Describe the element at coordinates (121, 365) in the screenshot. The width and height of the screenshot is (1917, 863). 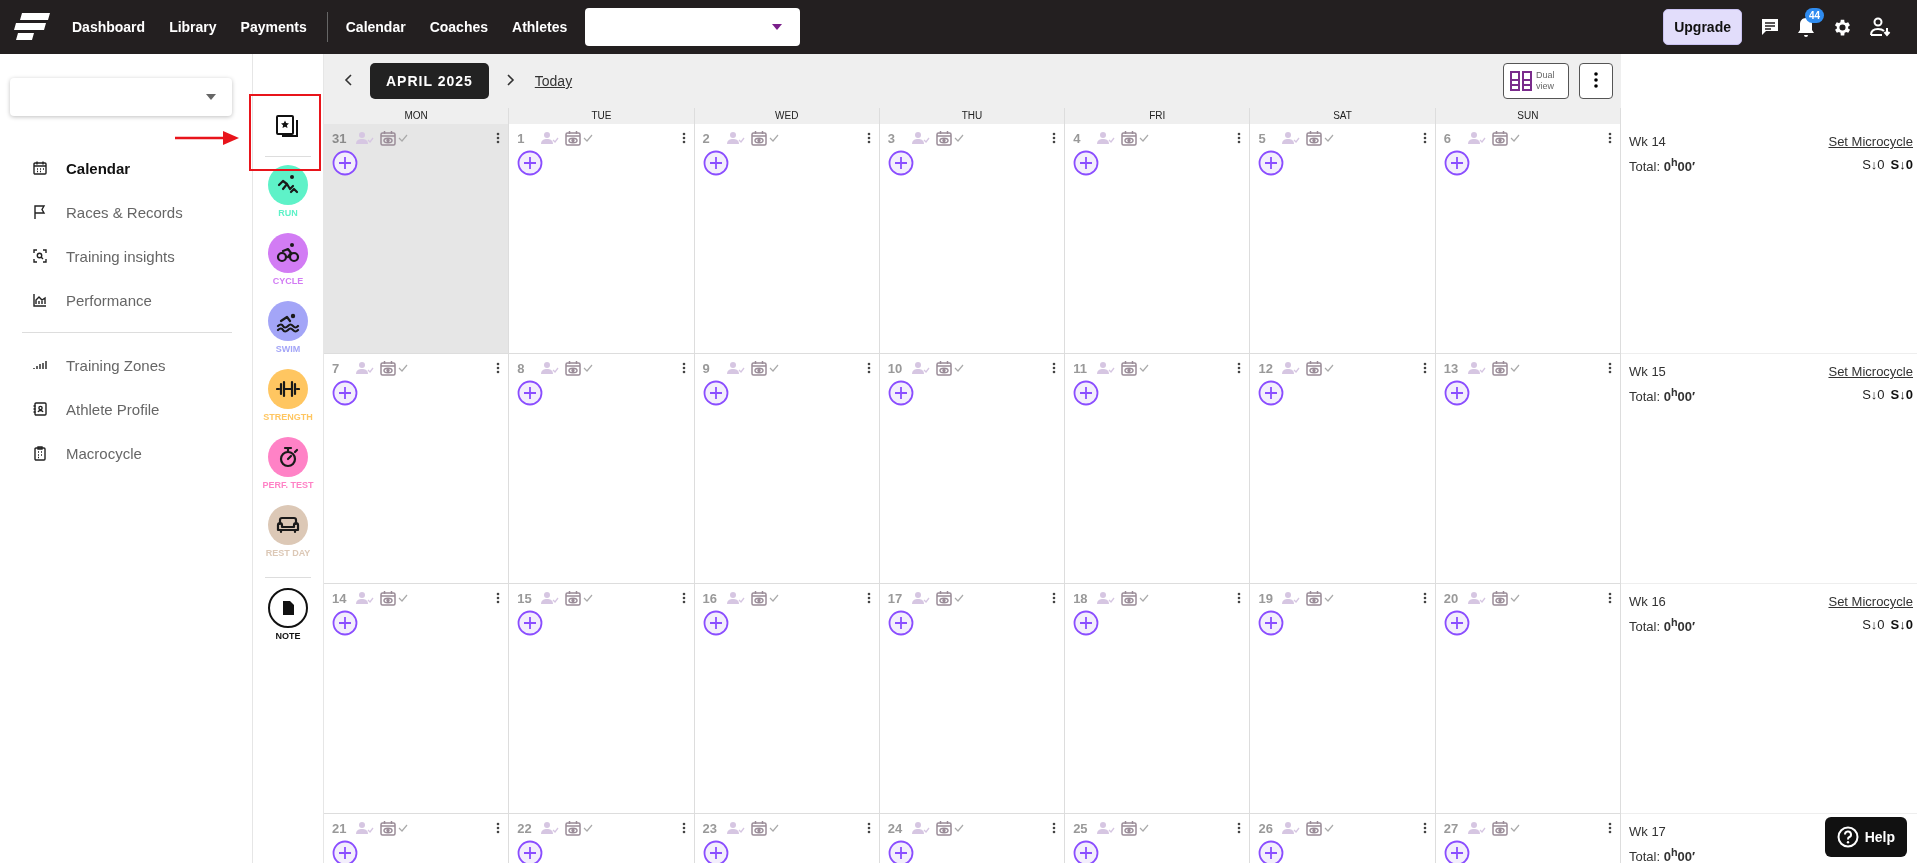
I see `sidebar-item: Training Zones` at that location.